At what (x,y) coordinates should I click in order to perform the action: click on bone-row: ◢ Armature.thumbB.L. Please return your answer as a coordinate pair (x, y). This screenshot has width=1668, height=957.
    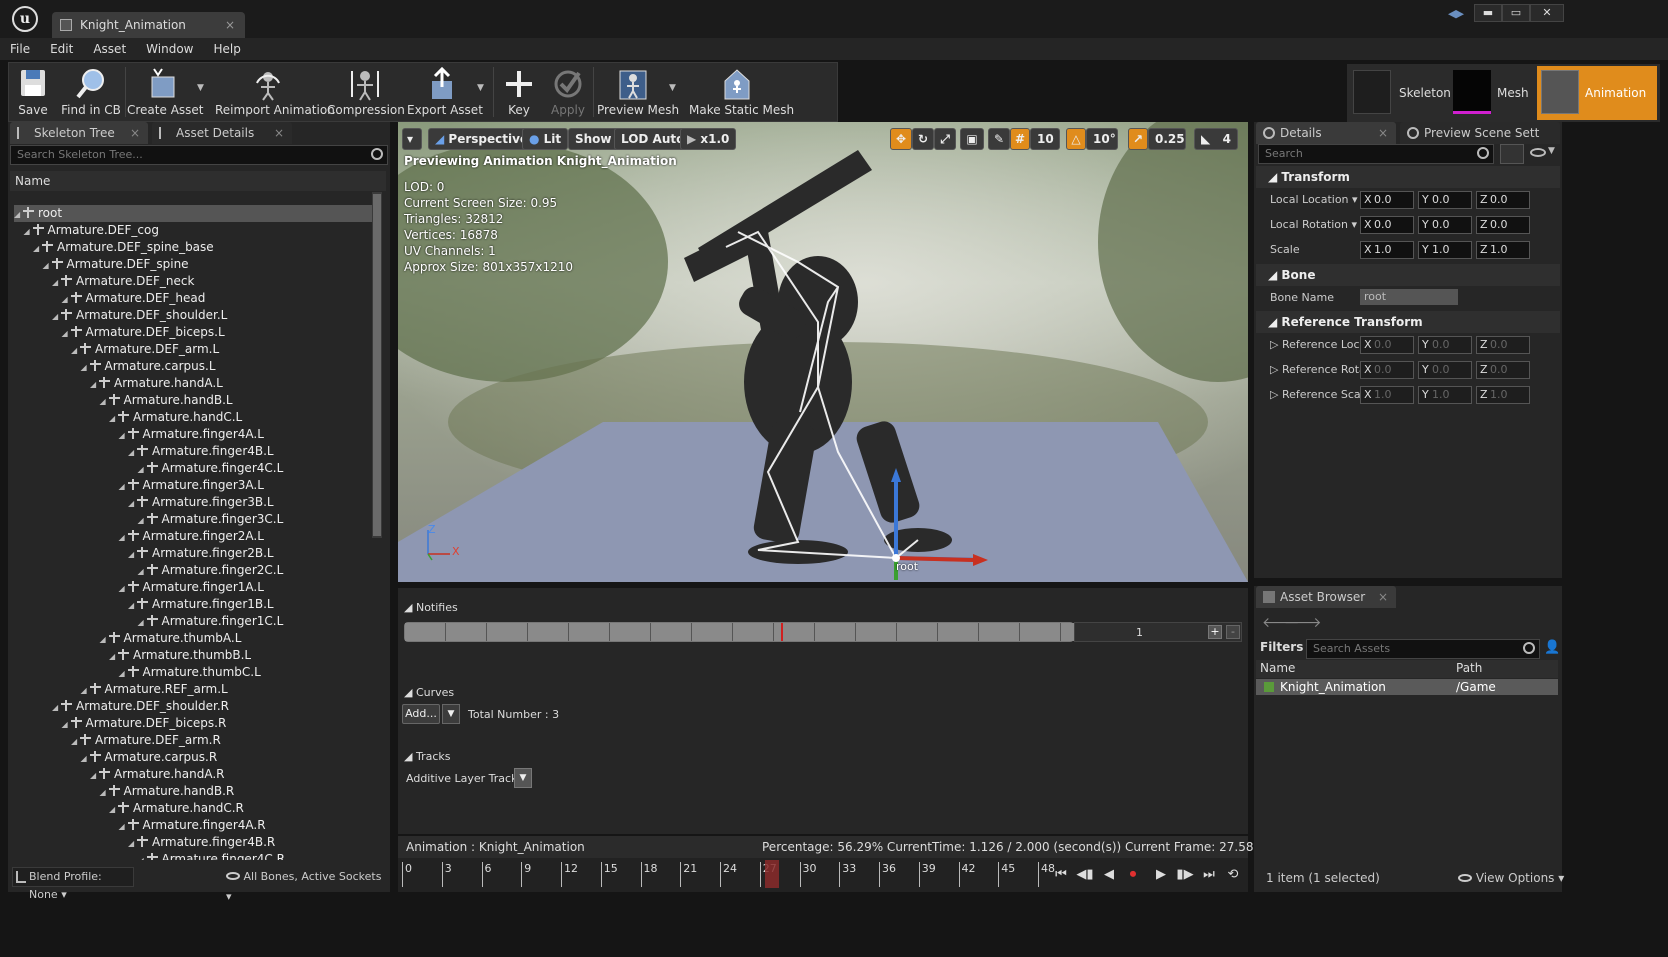
    Looking at the image, I should click on (180, 655).